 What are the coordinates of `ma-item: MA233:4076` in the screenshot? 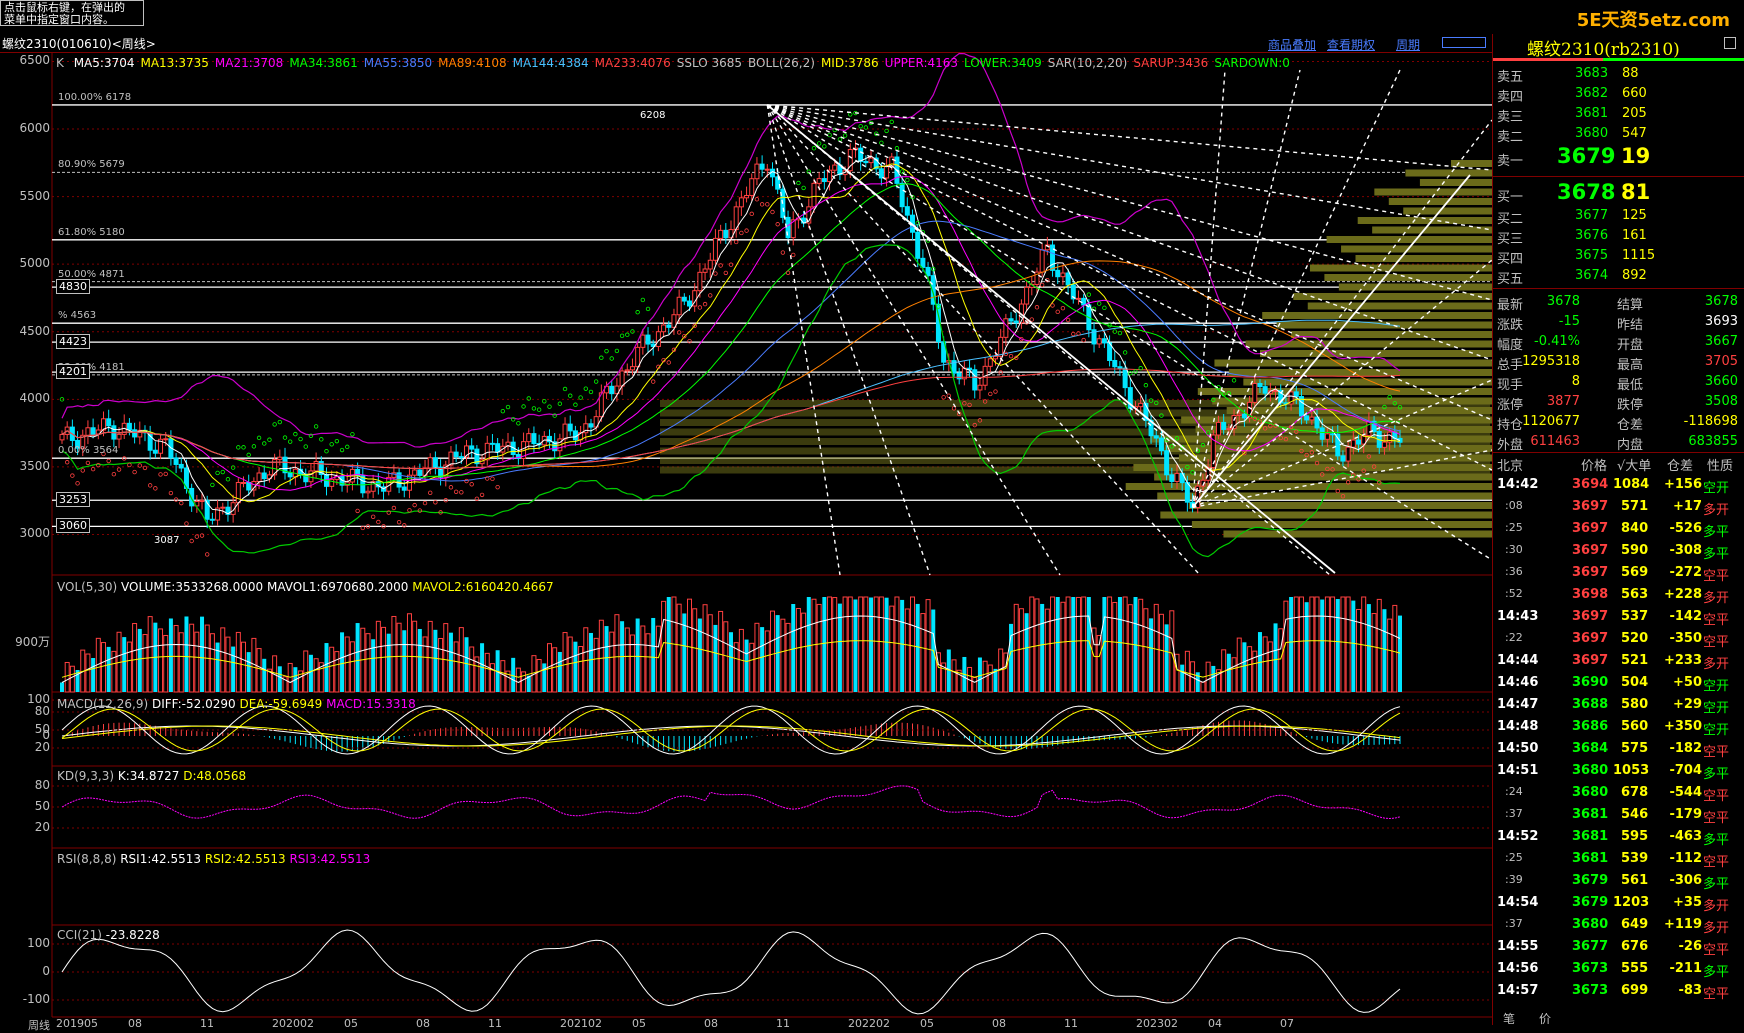 It's located at (632, 63).